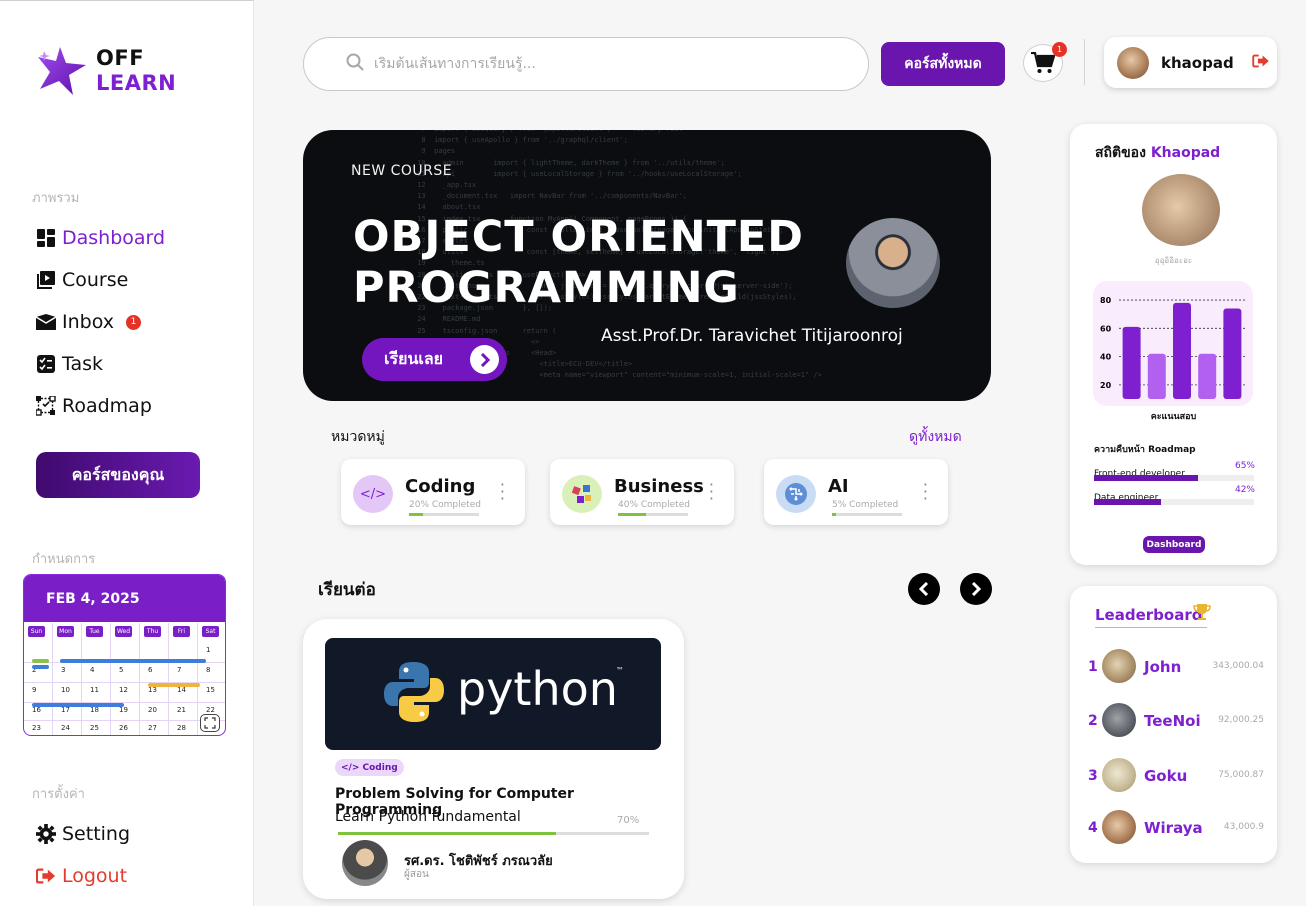 The height and width of the screenshot is (906, 1306). What do you see at coordinates (632, 514) in the screenshot?
I see `category-progress-fill` at bounding box center [632, 514].